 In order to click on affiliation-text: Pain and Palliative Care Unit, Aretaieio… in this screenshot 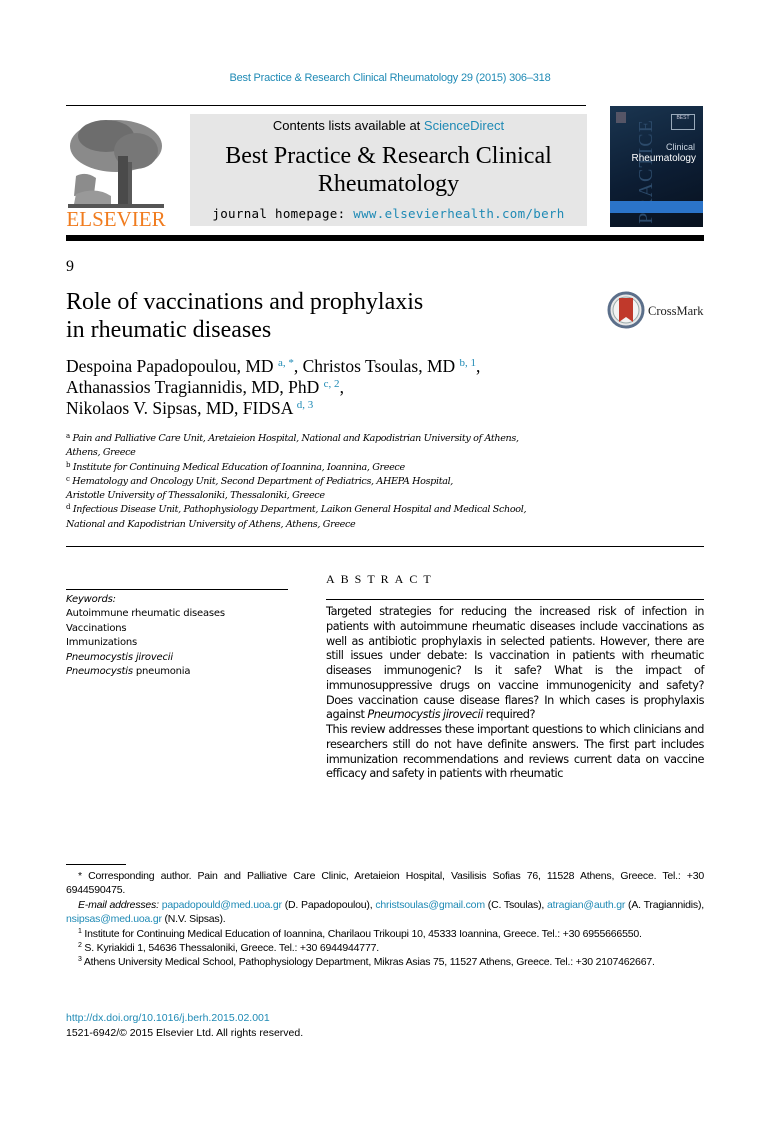, I will do `click(295, 438)`.